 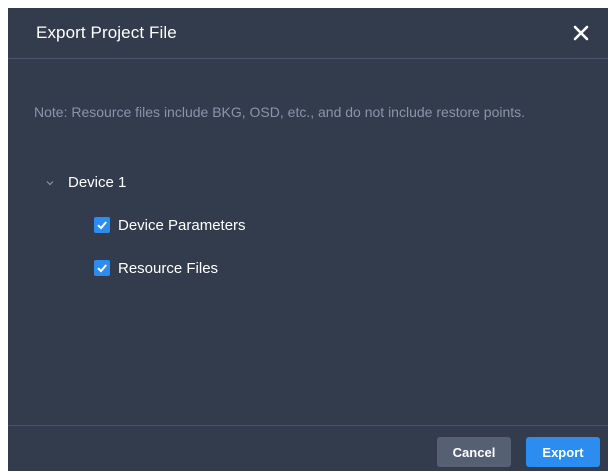 What do you see at coordinates (182, 225) in the screenshot?
I see `device-parameters-label: Device Parameters` at bounding box center [182, 225].